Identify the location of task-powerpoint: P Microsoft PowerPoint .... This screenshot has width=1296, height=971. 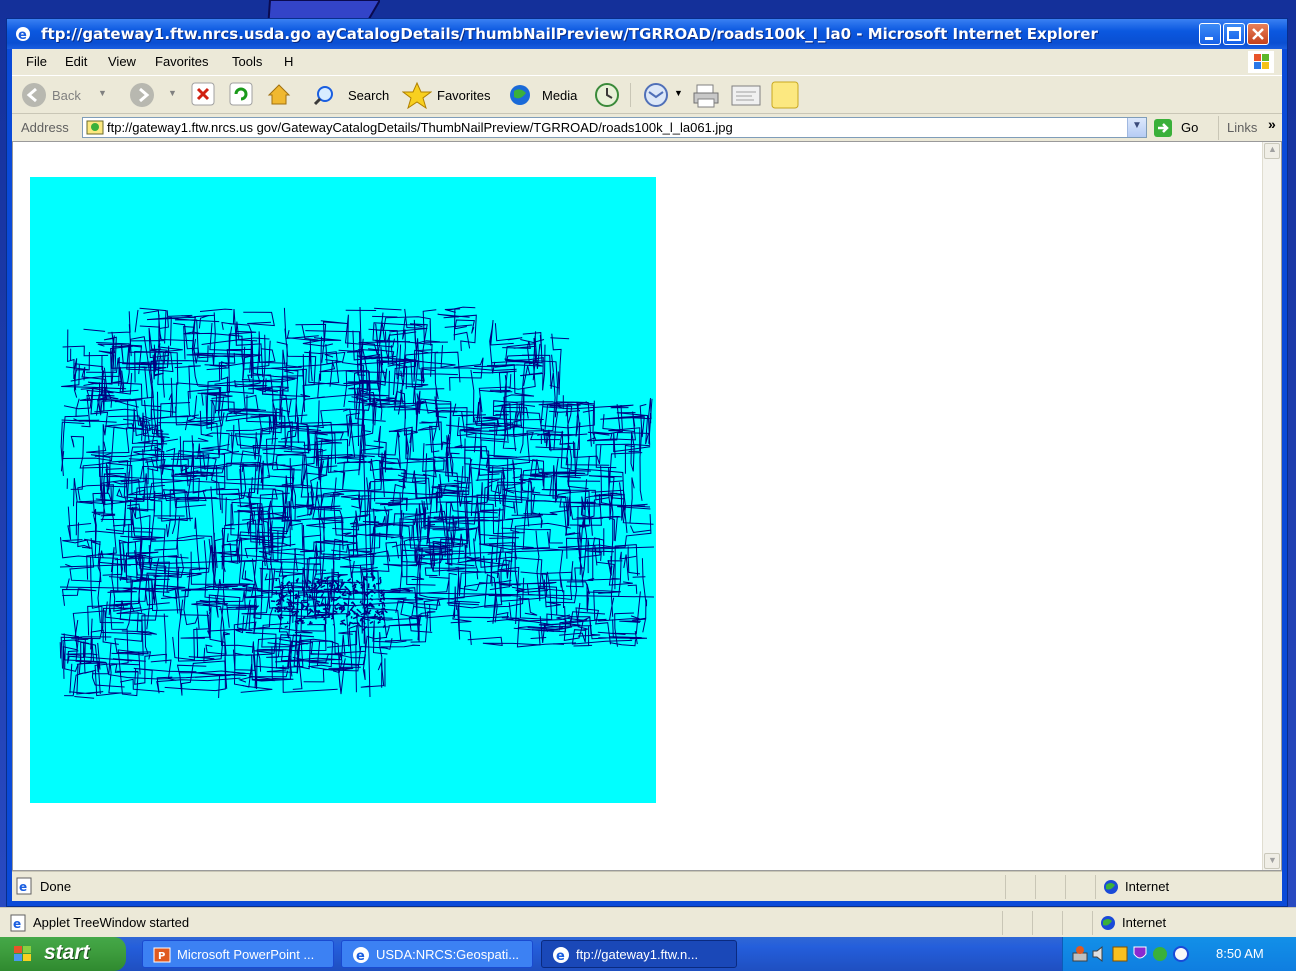
(238, 954).